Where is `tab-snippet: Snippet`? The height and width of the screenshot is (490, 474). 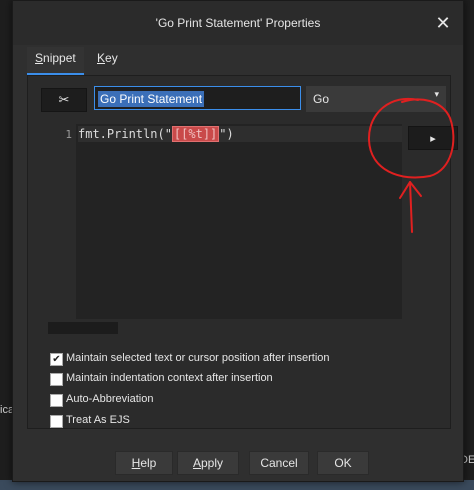
tab-snippet: Snippet is located at coordinates (55, 61).